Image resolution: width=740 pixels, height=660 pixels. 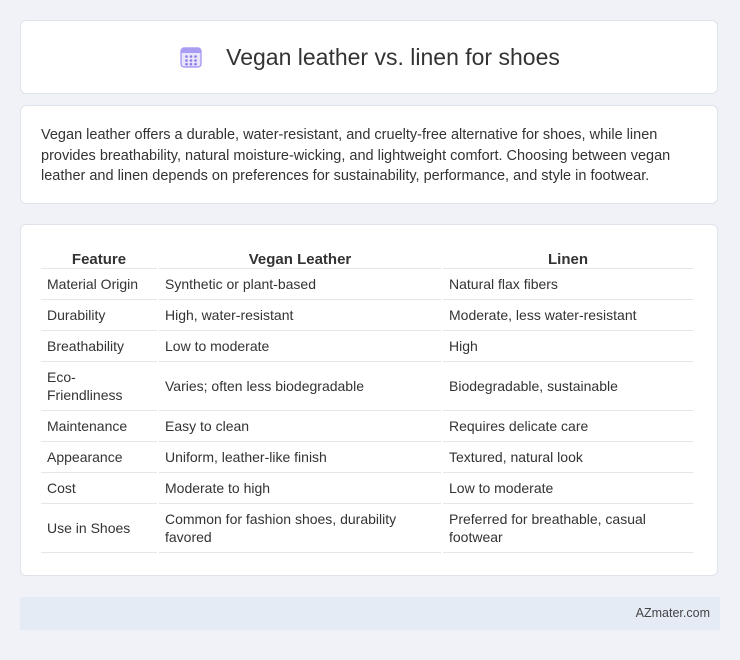 I want to click on table-header-row: Feature Vegan Leather Linen, so click(x=367, y=257).